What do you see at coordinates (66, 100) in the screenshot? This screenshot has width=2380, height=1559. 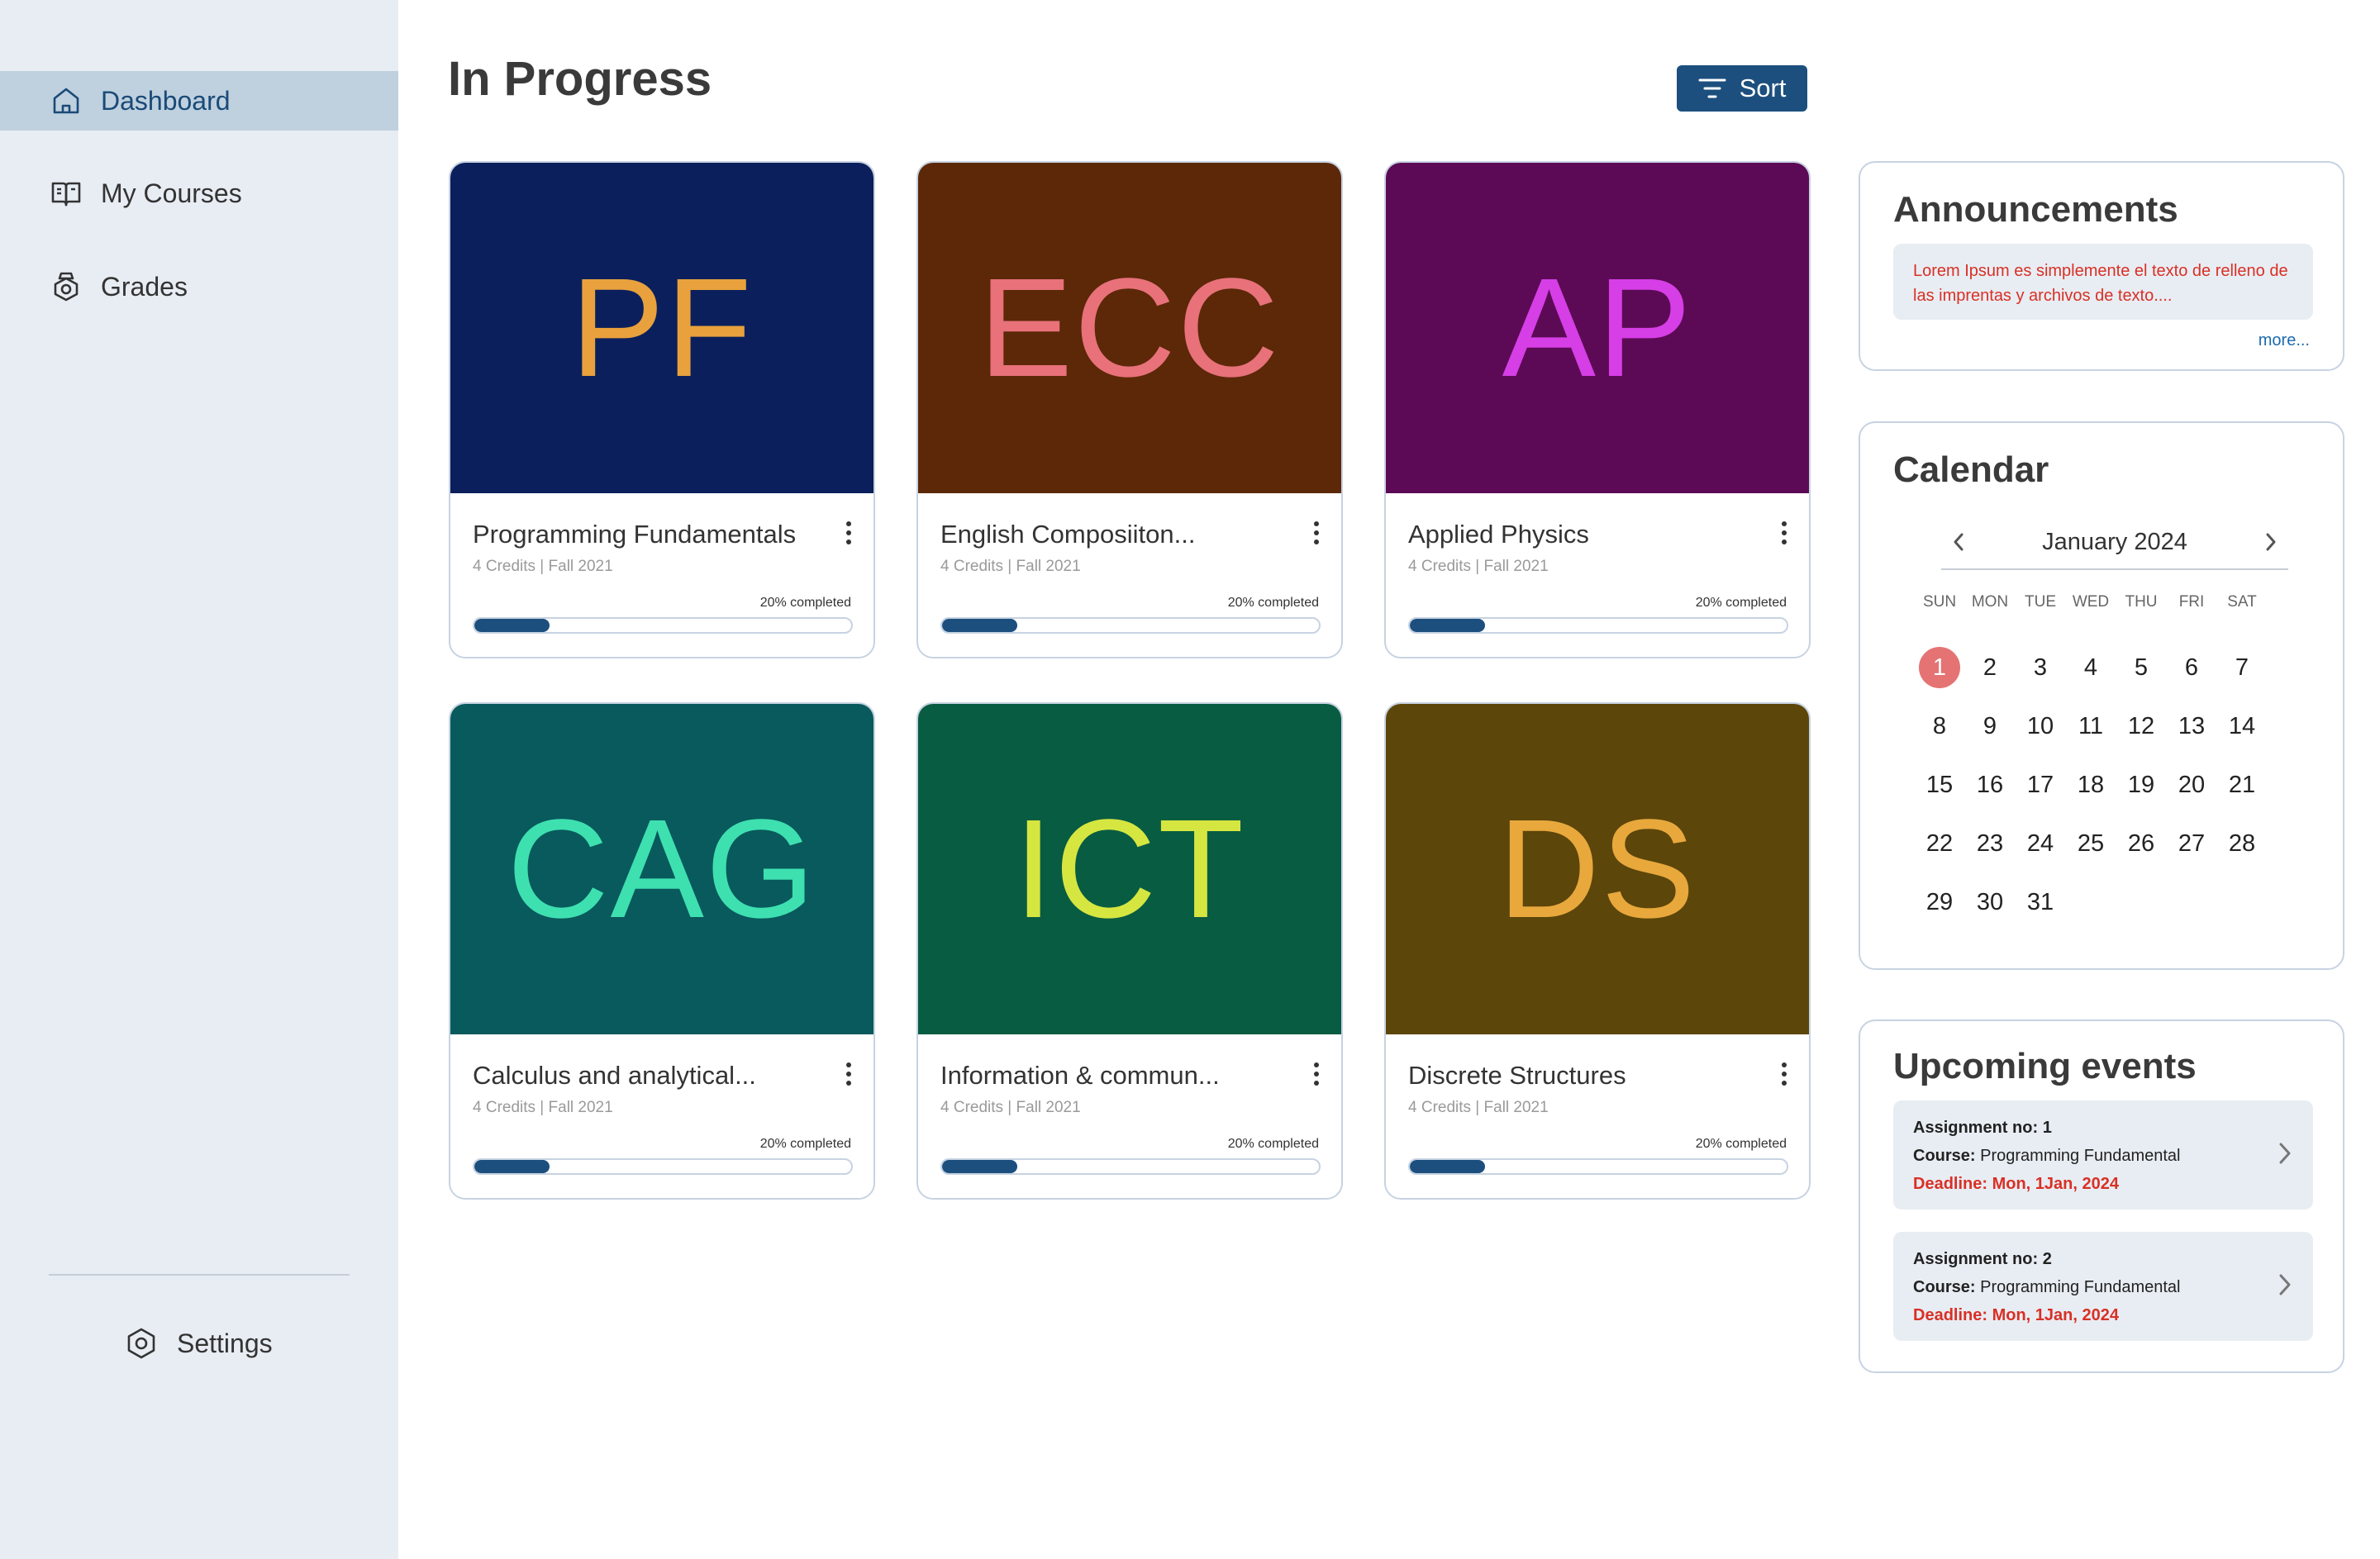 I see `home-icon` at bounding box center [66, 100].